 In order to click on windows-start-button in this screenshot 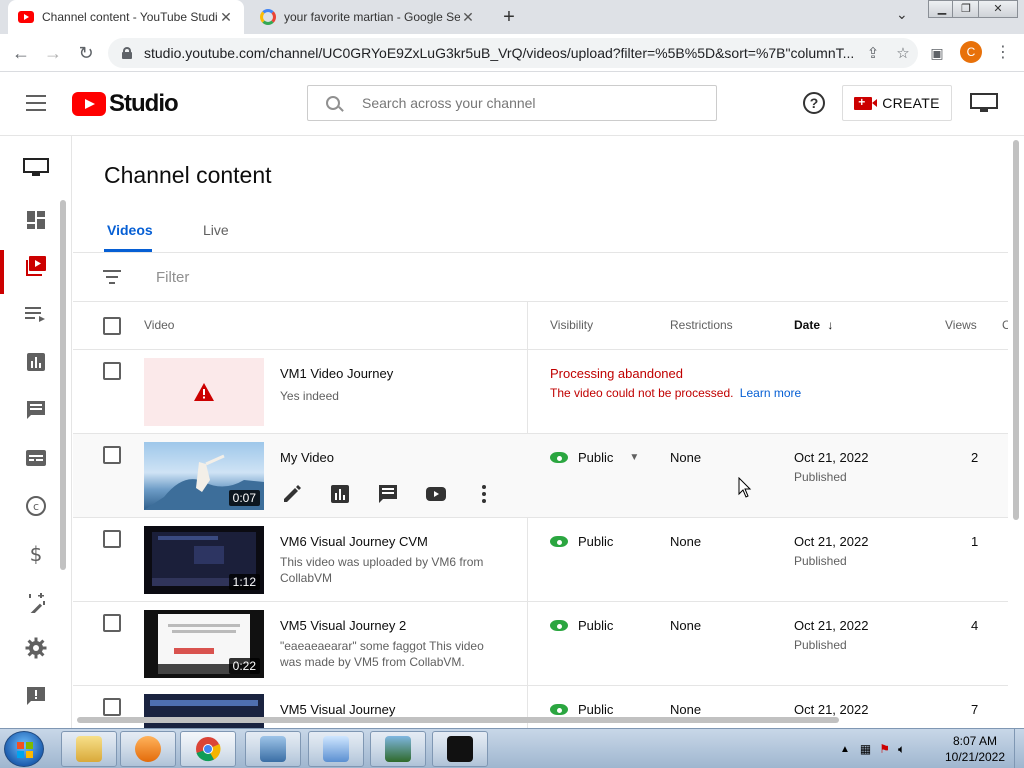, I will do `click(24, 749)`.